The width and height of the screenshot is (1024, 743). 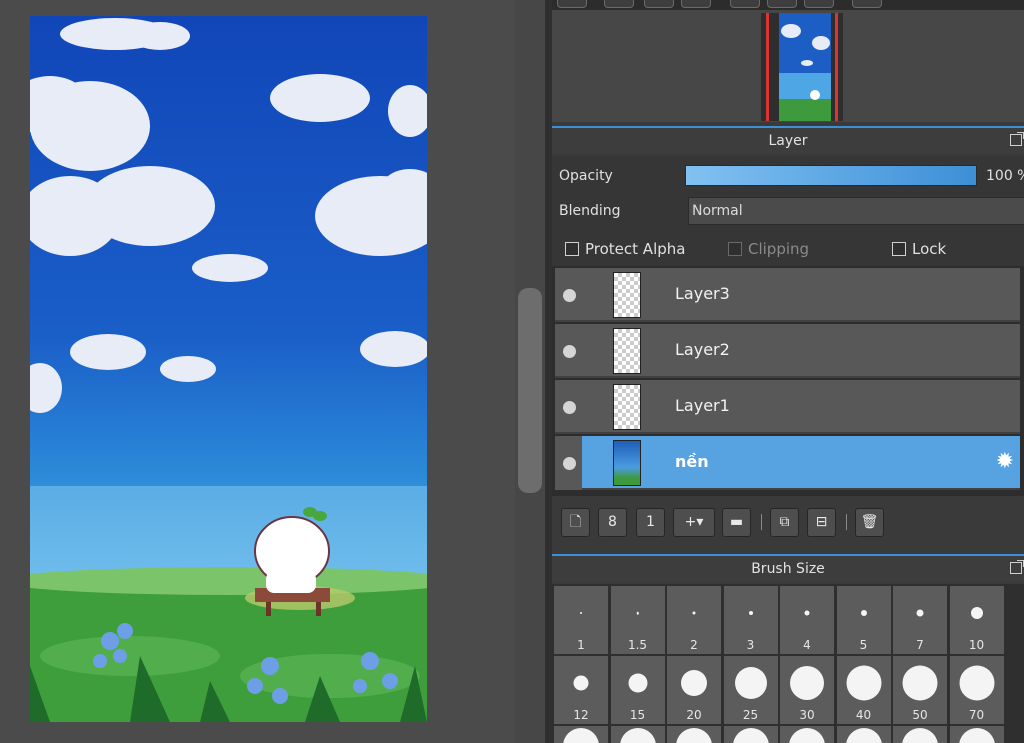 I want to click on scrollbar-thumb, so click(x=530, y=390).